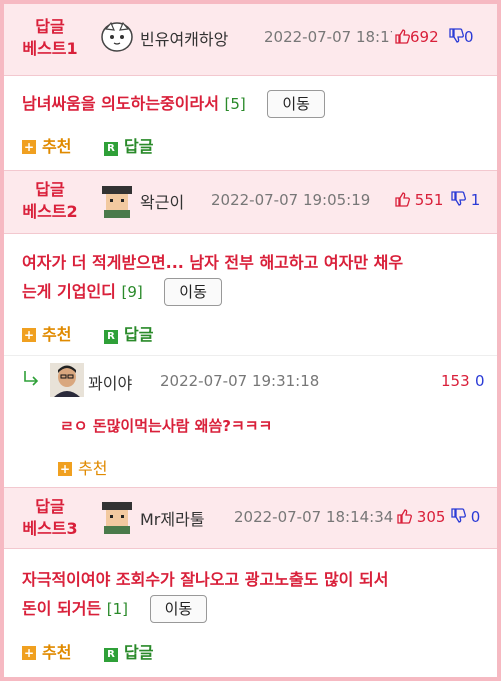 Image resolution: width=501 pixels, height=681 pixels. Describe the element at coordinates (184, 38) in the screenshot. I see `nickname: 빈유여캐하앙` at that location.